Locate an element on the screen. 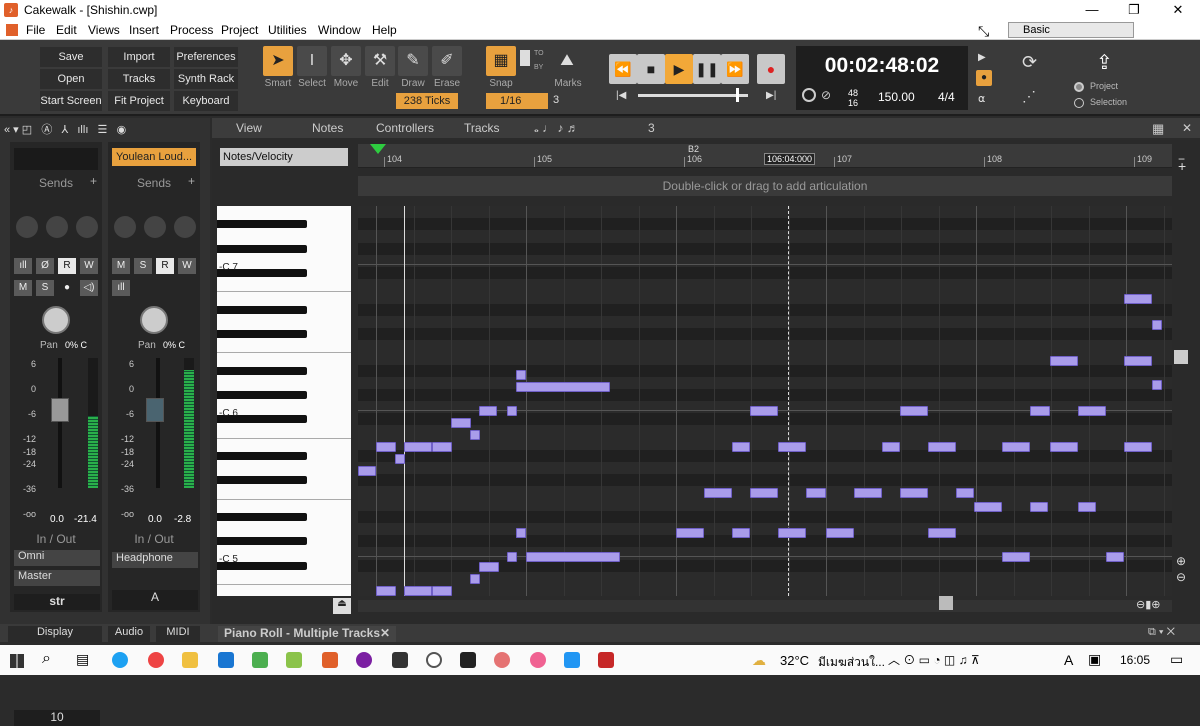 This screenshot has height=726, width=1200. nudge-ticks: 238 Ticks is located at coordinates (427, 101).